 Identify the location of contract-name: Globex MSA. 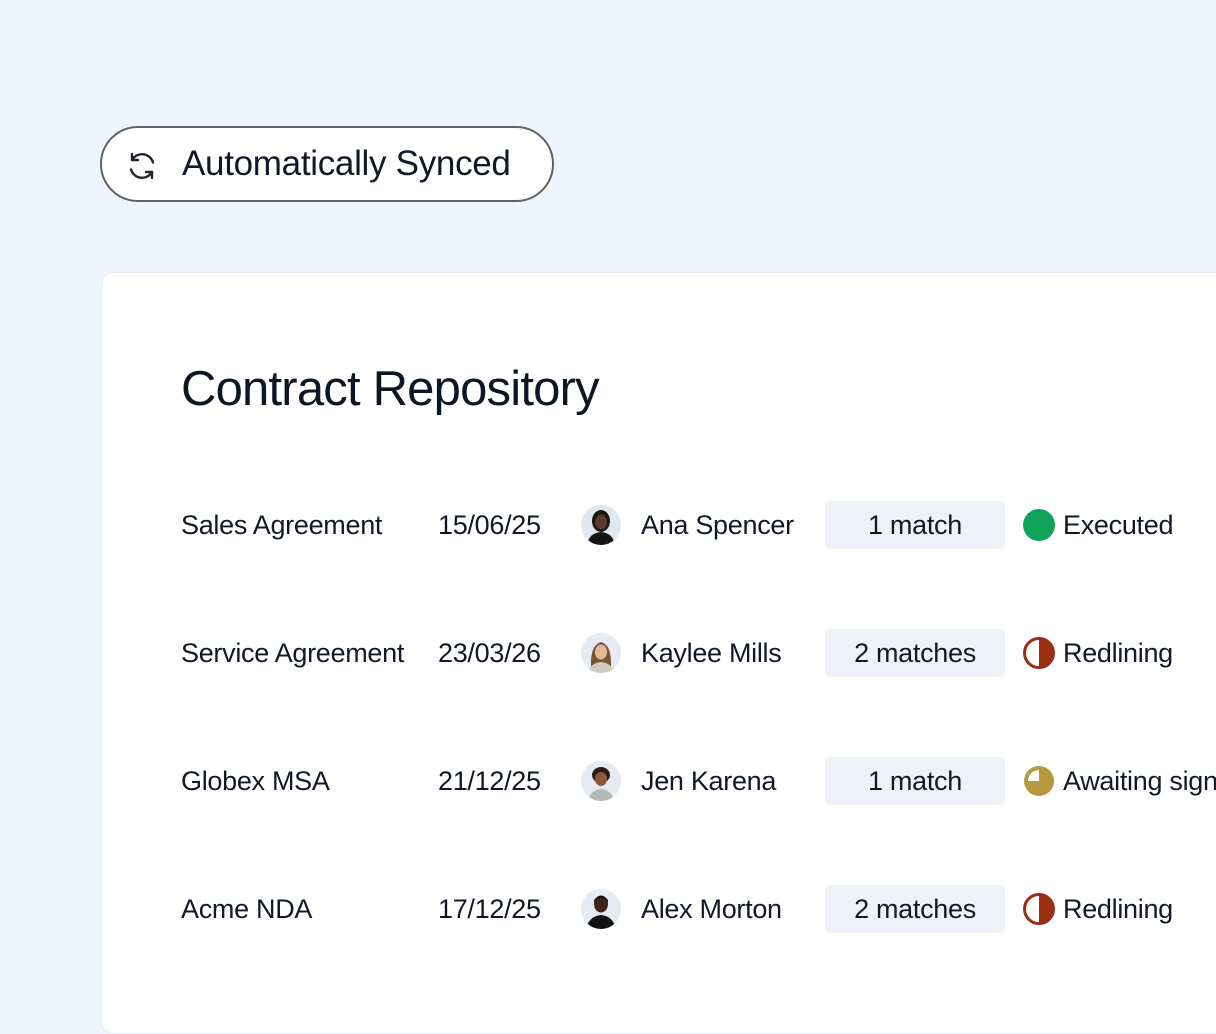
(255, 781).